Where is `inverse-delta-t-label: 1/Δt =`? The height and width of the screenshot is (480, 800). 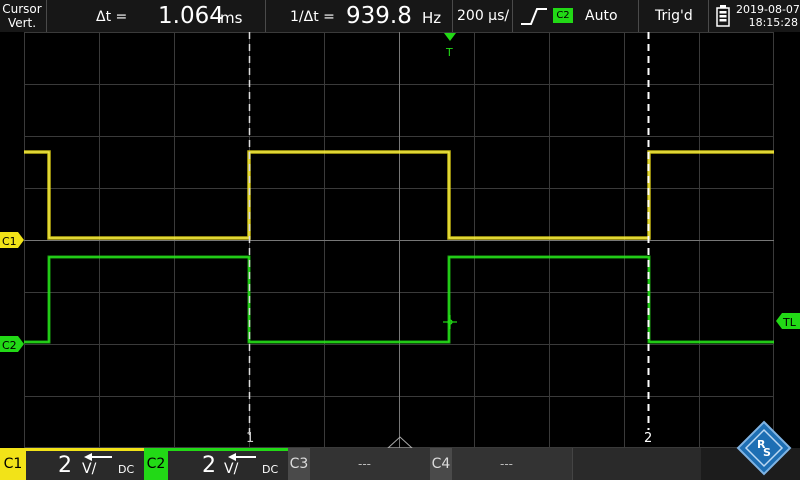
inverse-delta-t-label: 1/Δt = is located at coordinates (312, 17).